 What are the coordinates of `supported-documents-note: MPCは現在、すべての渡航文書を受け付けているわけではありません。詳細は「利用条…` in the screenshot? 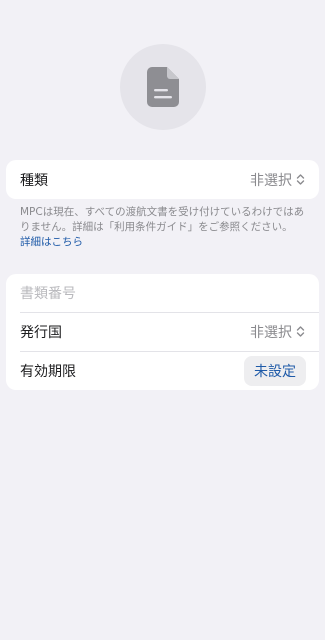 It's located at (163, 227).